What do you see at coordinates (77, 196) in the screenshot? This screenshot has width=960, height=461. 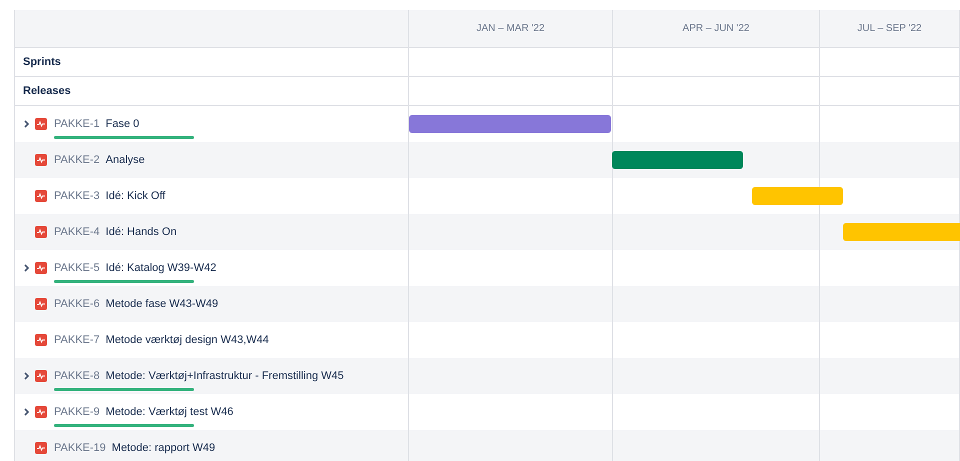 I see `issue-key: PAKKE-3` at bounding box center [77, 196].